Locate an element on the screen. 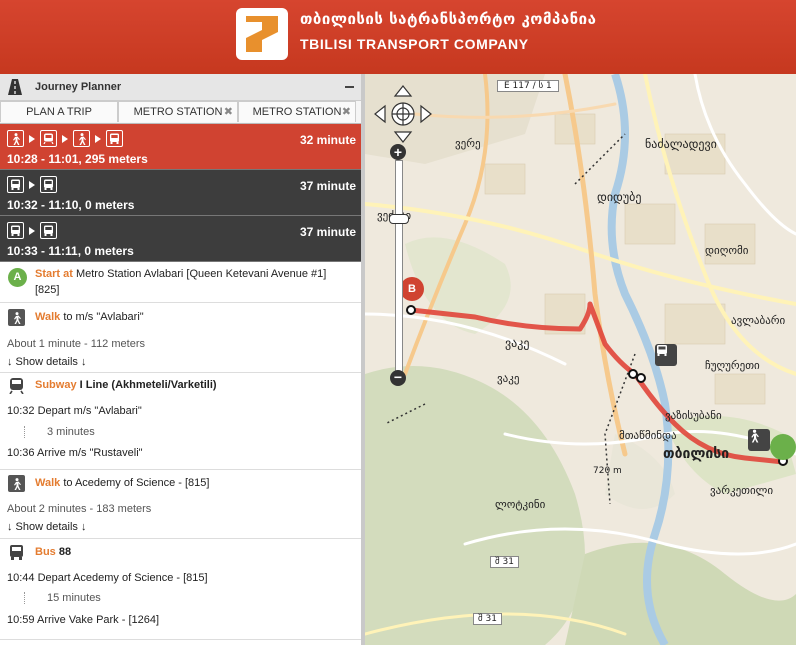 The height and width of the screenshot is (645, 796). step-target: to m/s "Avlabari" is located at coordinates (103, 317).